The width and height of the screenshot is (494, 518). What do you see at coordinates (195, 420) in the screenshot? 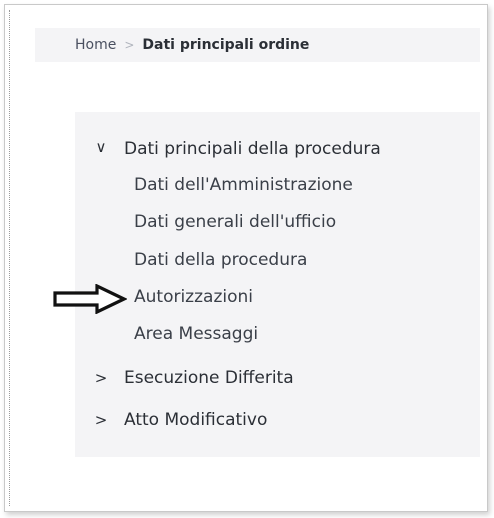
I see `menu-section-atto-modificativo: Atto Modificativo` at bounding box center [195, 420].